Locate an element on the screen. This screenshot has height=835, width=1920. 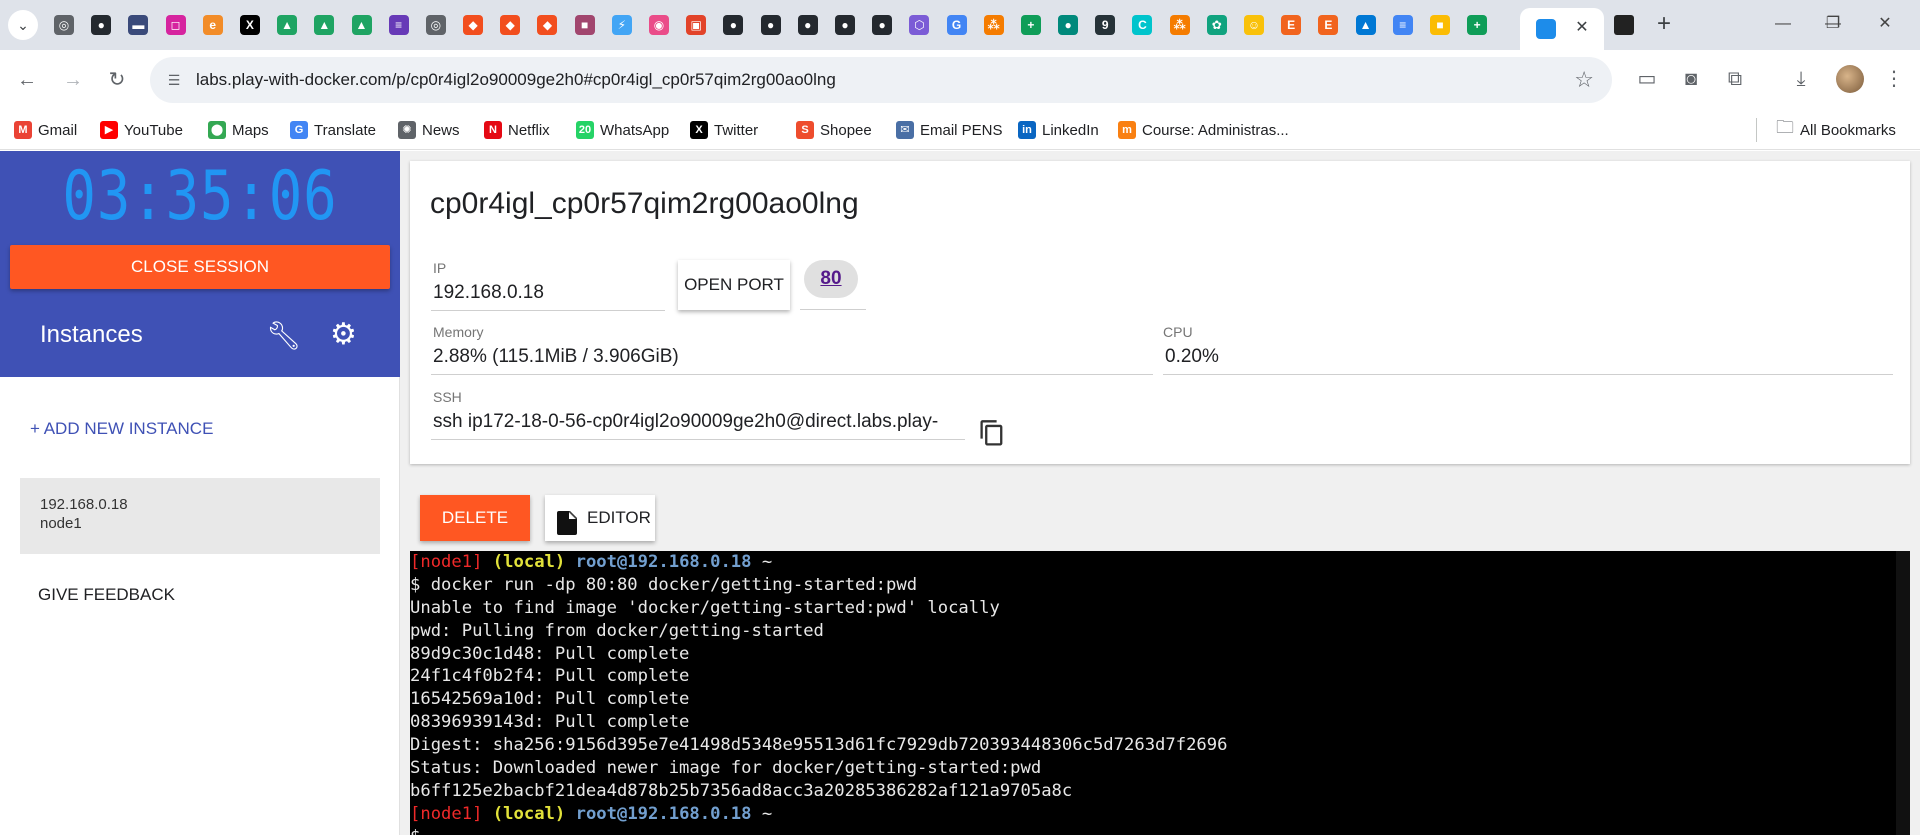
tab-search-button: ⌄ is located at coordinates (23, 25).